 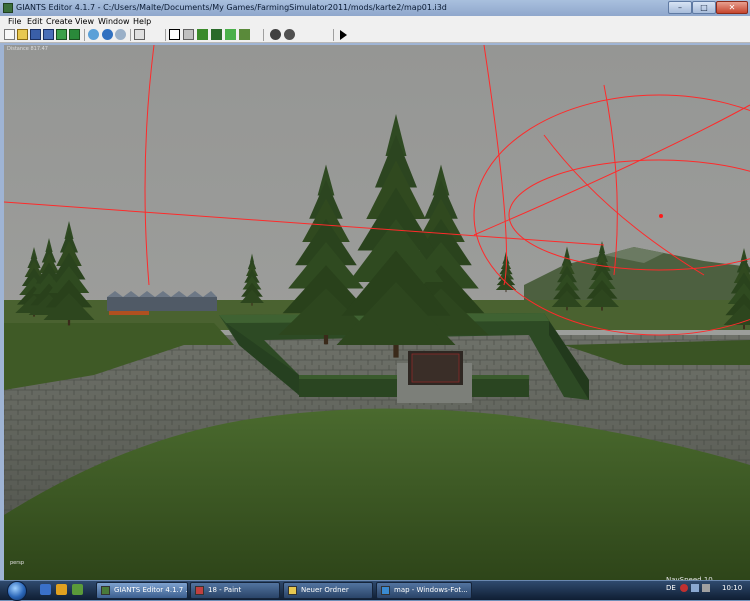 What do you see at coordinates (8, 8) in the screenshot?
I see `giants-app-icon` at bounding box center [8, 8].